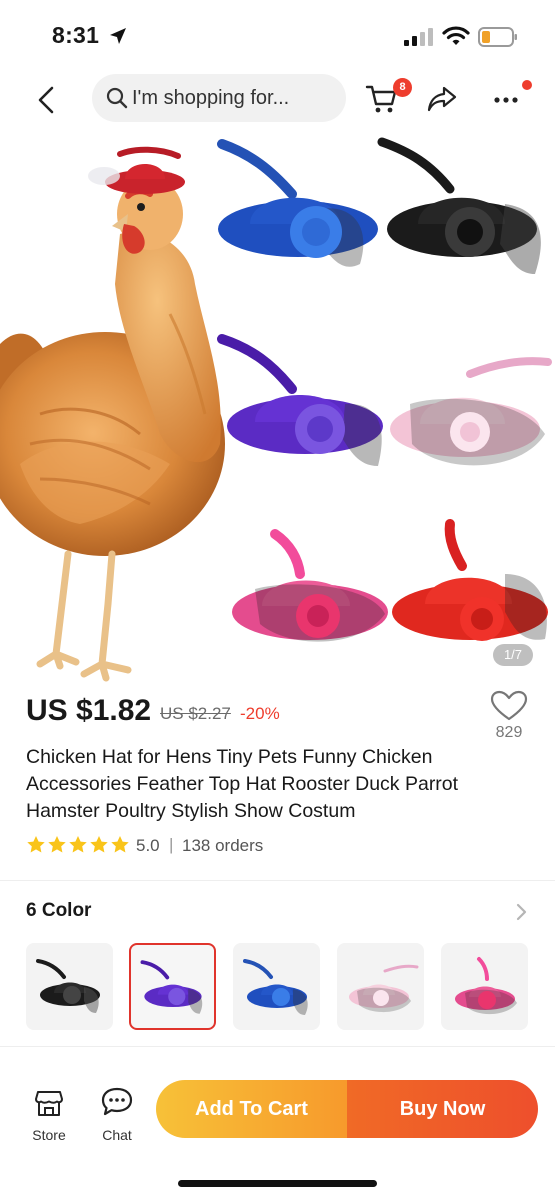  I want to click on chat-button: Chat, so click(117, 1110).